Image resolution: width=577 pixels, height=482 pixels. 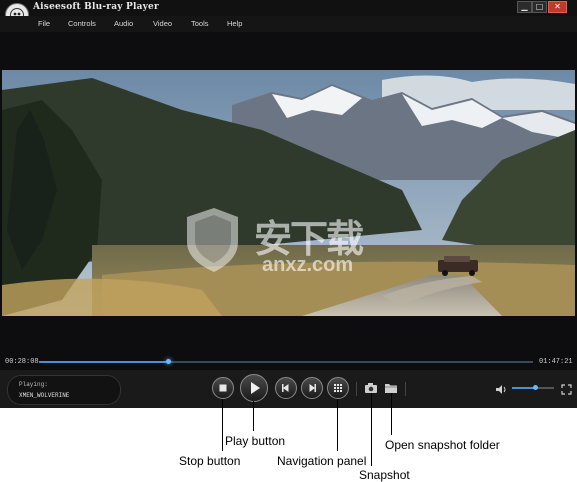 What do you see at coordinates (557, 7) in the screenshot?
I see `close-button: ✕` at bounding box center [557, 7].